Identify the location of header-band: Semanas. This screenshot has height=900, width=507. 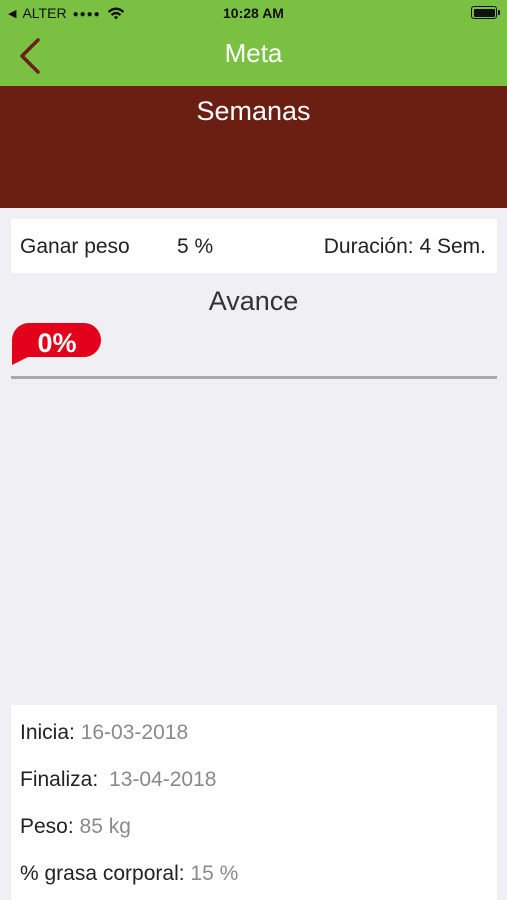
(253, 147).